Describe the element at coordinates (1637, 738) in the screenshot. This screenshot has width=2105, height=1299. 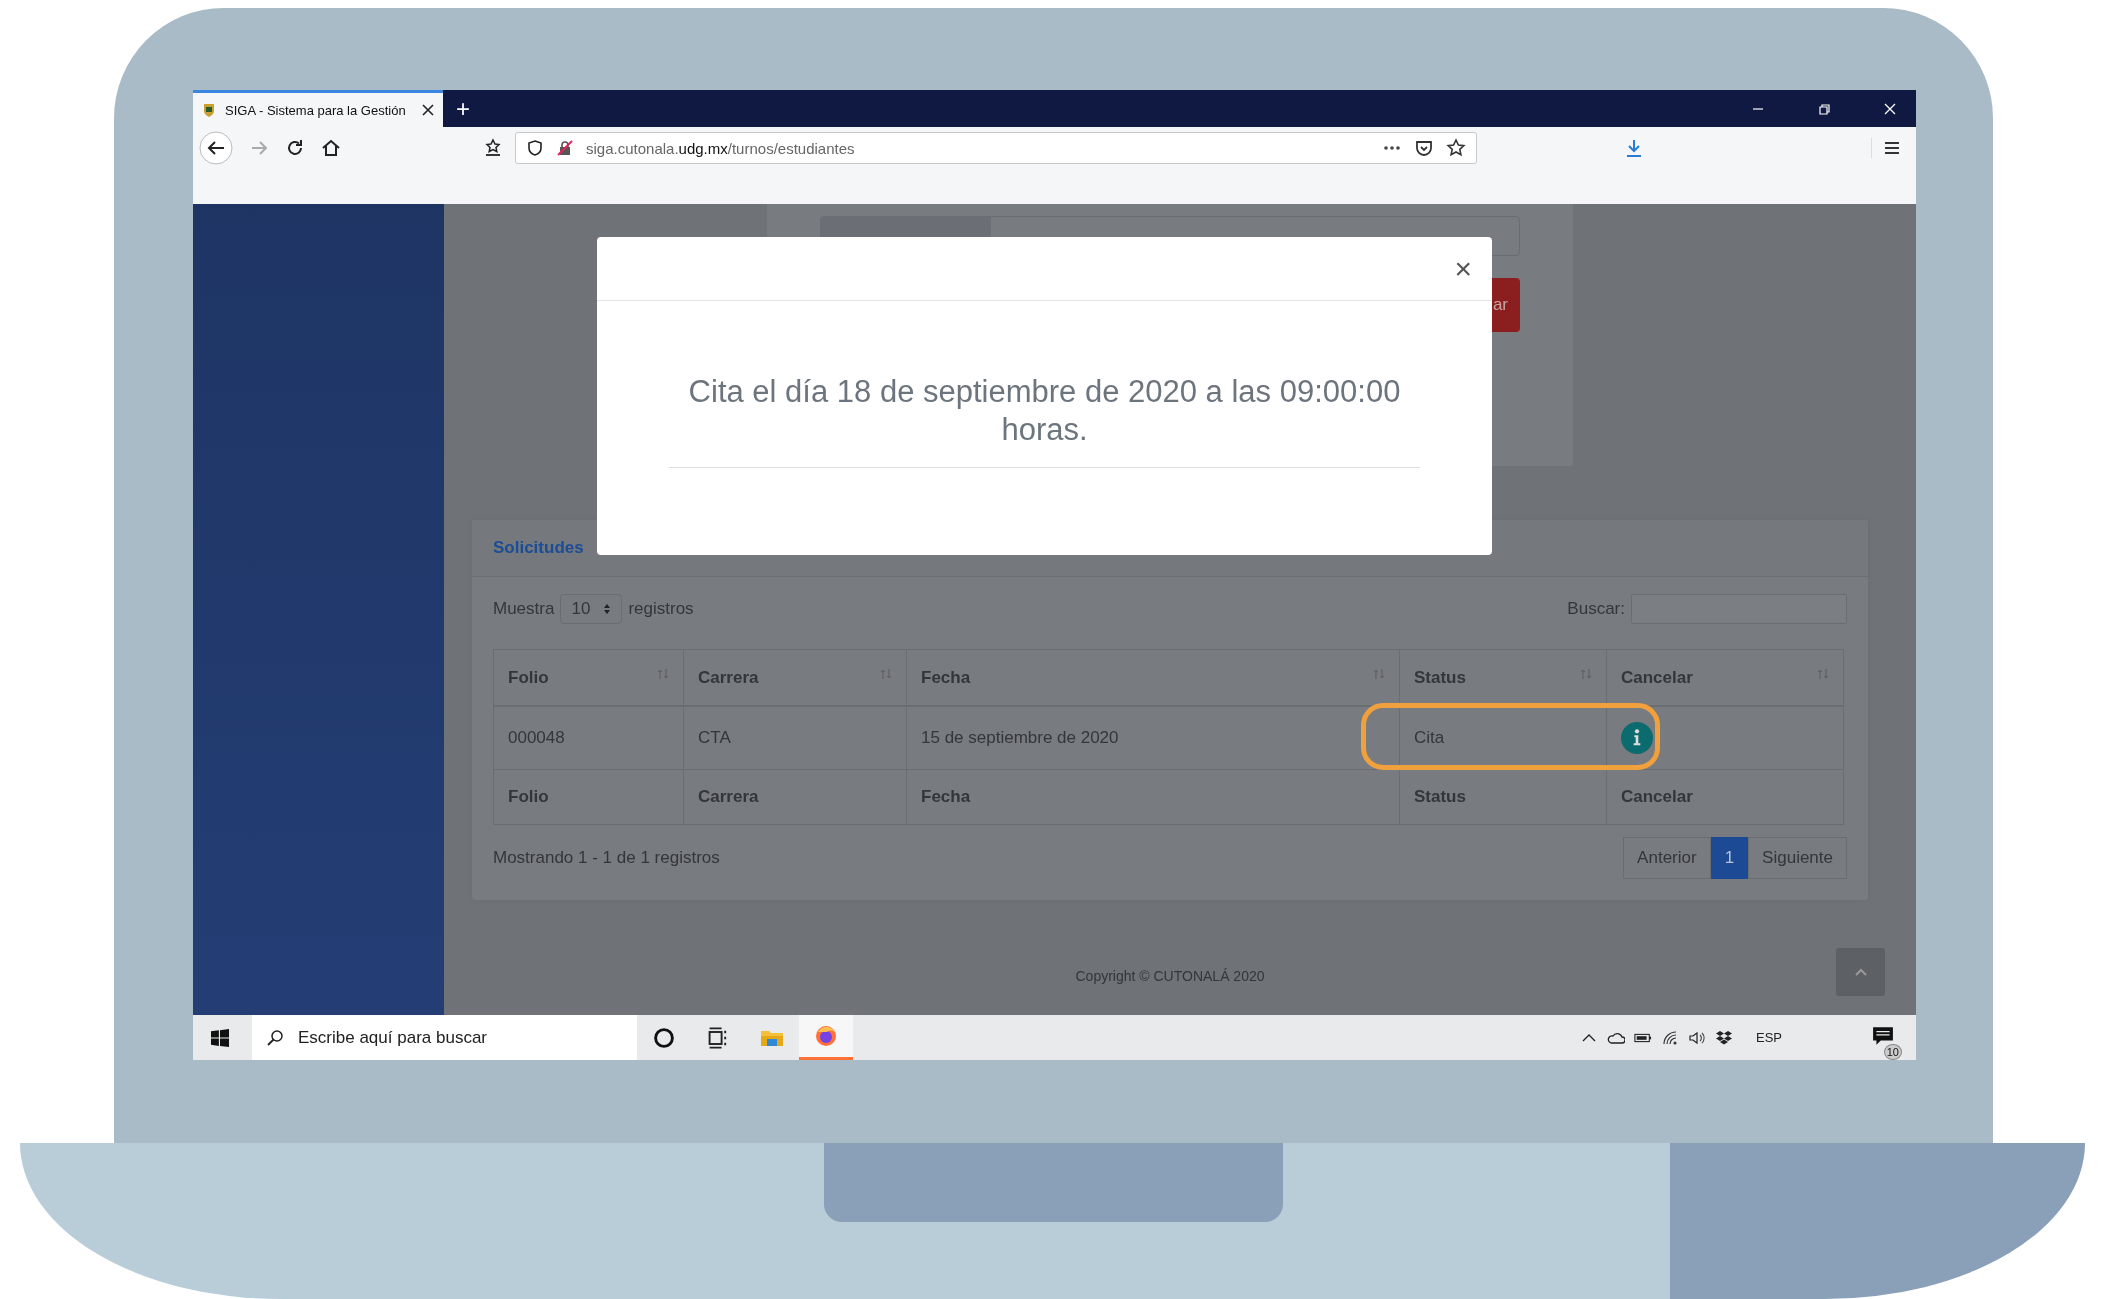
I see `info-icon` at that location.